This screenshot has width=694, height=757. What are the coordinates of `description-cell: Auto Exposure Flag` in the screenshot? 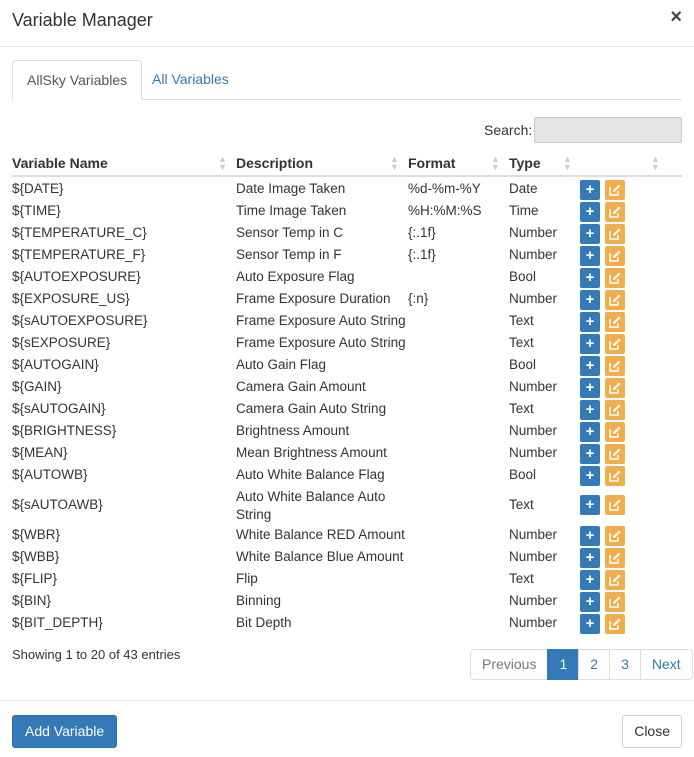 It's located at (295, 276).